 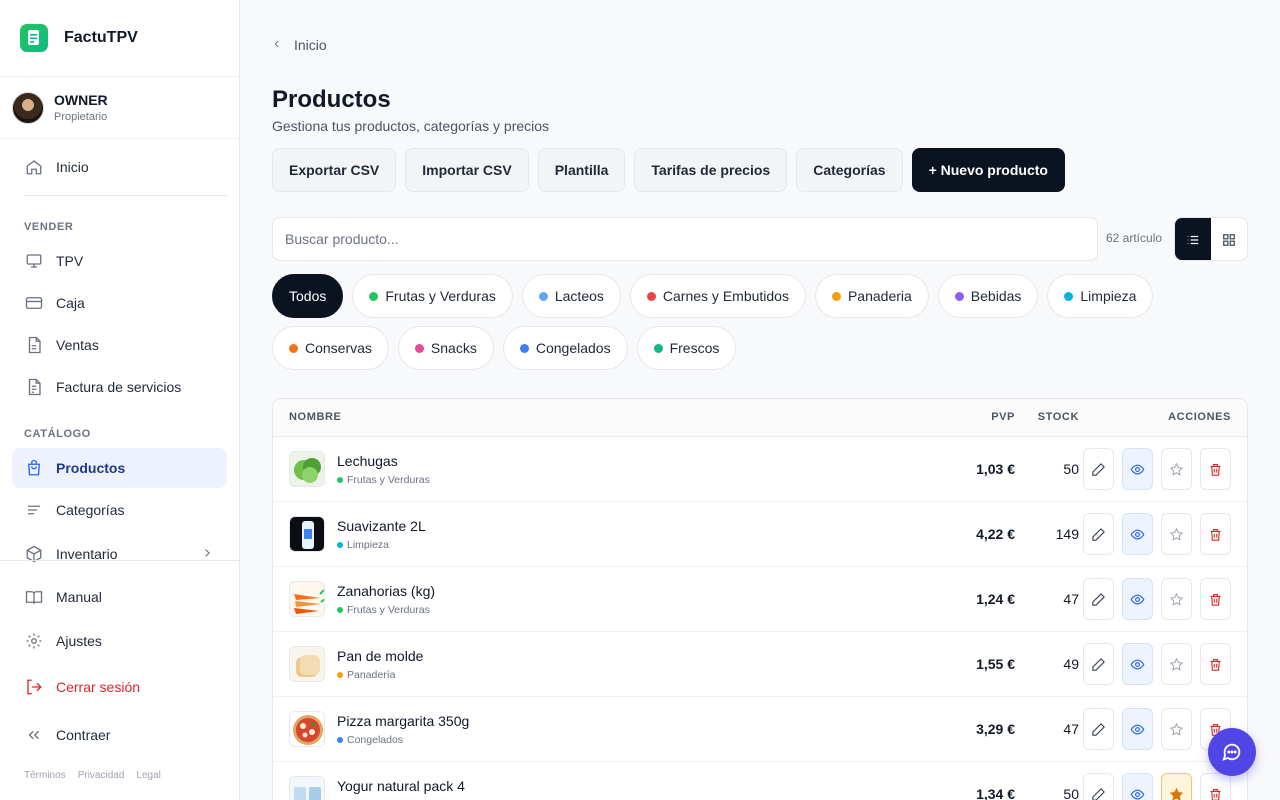 I want to click on filter-chip: Frutas y Verduras, so click(x=432, y=296).